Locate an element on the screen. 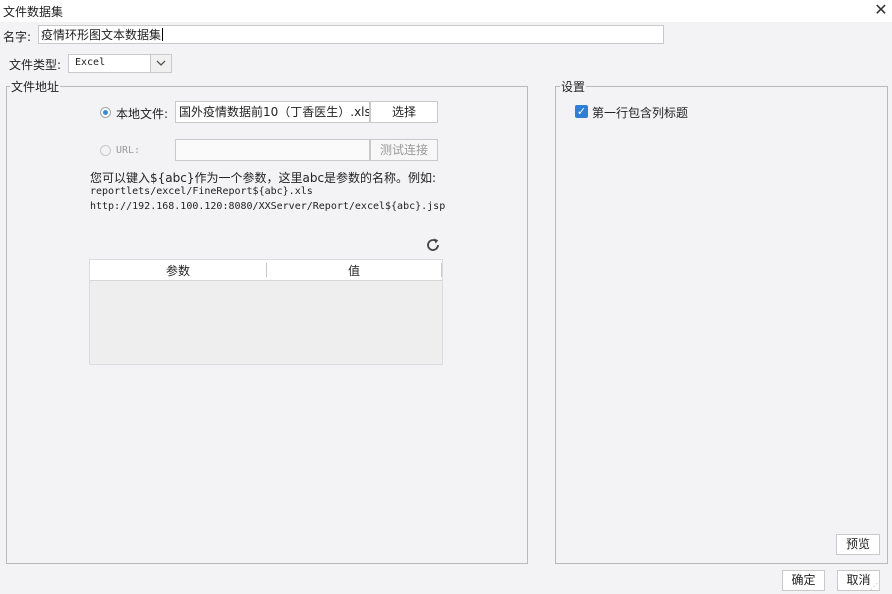 The image size is (892, 594). file-address-legend: 文件地址 is located at coordinates (35, 86).